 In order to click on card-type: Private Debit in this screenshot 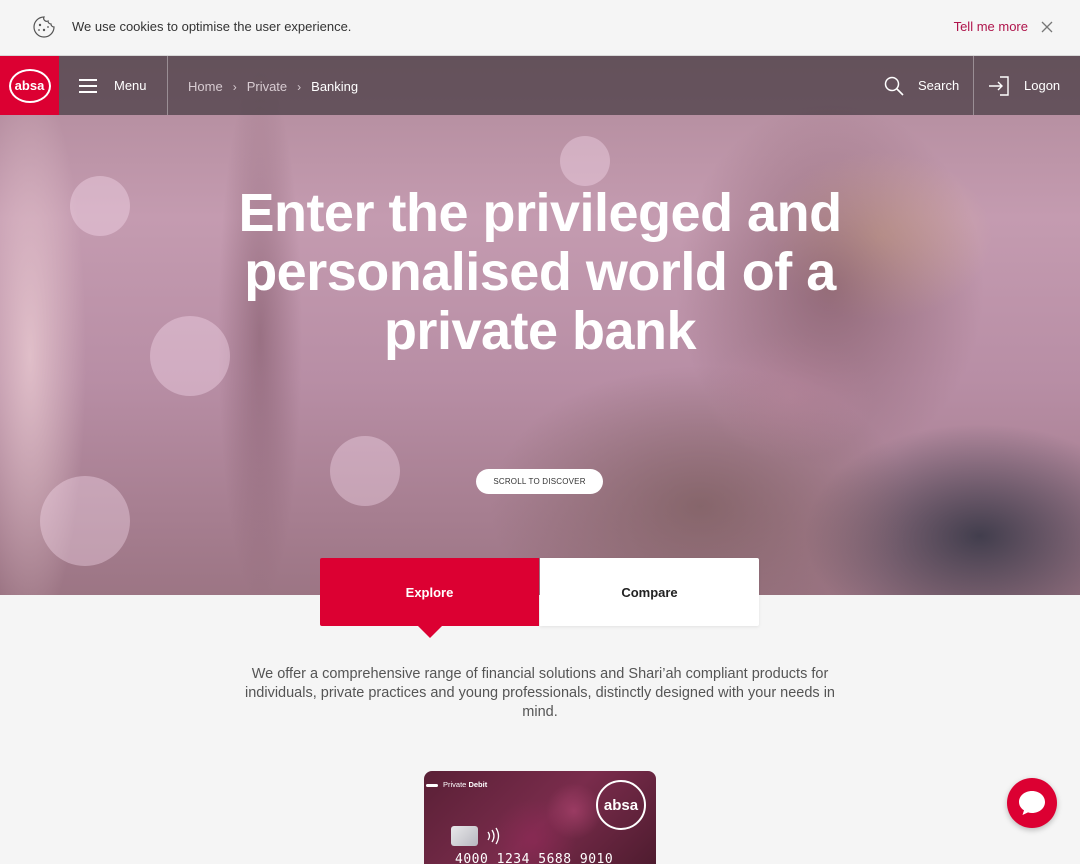, I will do `click(465, 784)`.